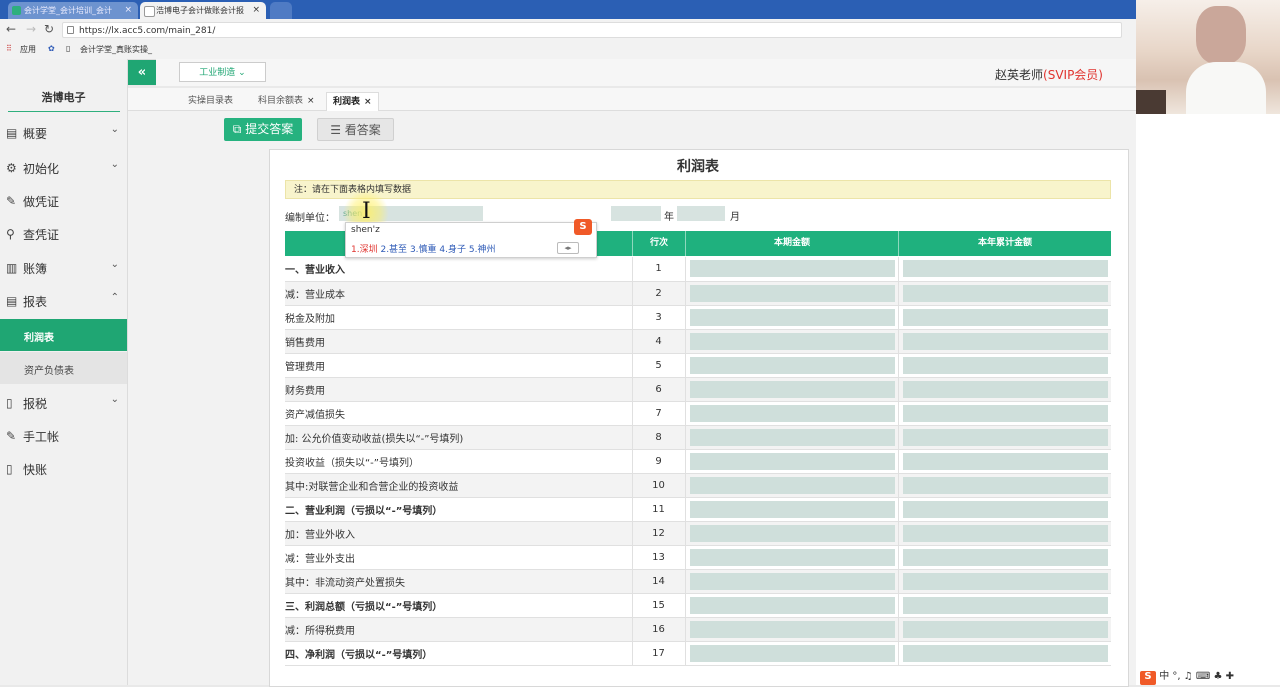  Describe the element at coordinates (335, 130) in the screenshot. I see `database-icon: ☰` at that location.